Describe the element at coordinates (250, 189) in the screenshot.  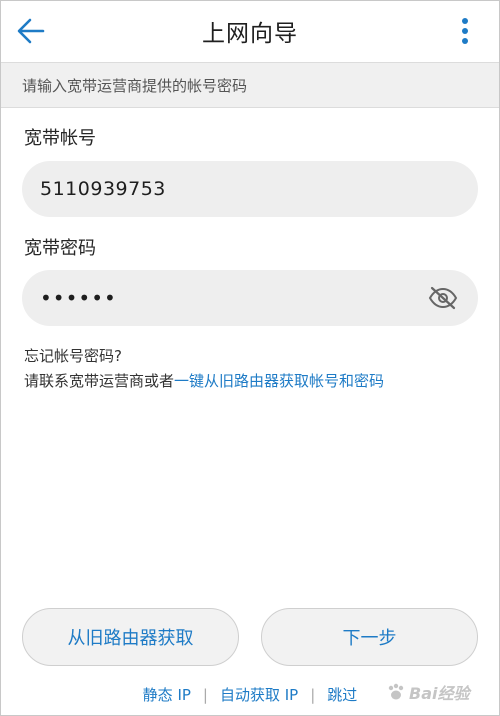
I see `account-field: 5110939753` at that location.